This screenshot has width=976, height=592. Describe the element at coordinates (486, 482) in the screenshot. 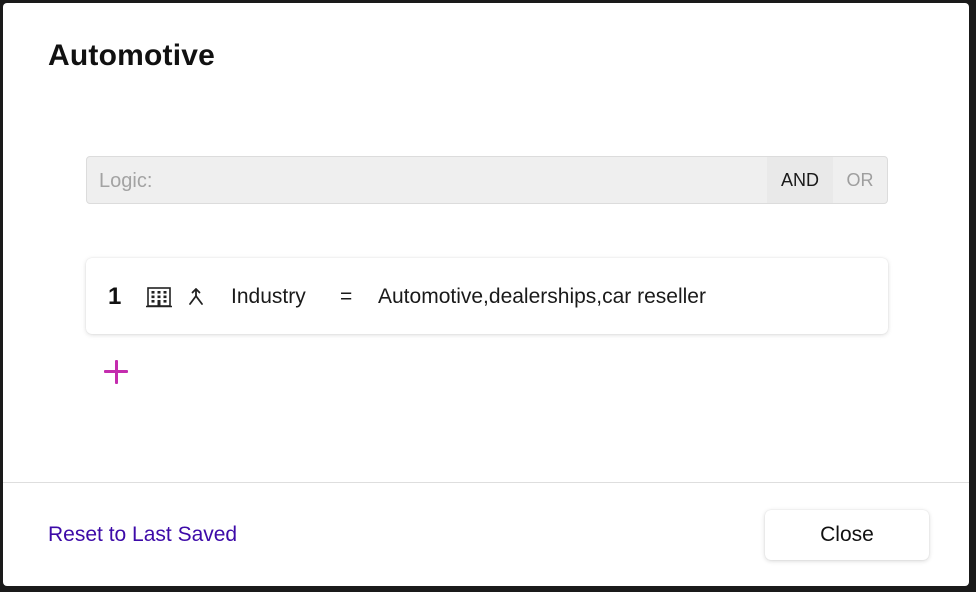

I see `footer-divider` at that location.